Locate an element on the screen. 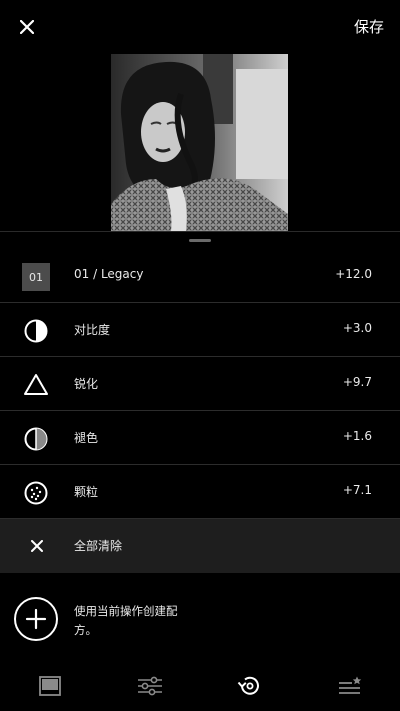  tab-history is located at coordinates (250, 686).